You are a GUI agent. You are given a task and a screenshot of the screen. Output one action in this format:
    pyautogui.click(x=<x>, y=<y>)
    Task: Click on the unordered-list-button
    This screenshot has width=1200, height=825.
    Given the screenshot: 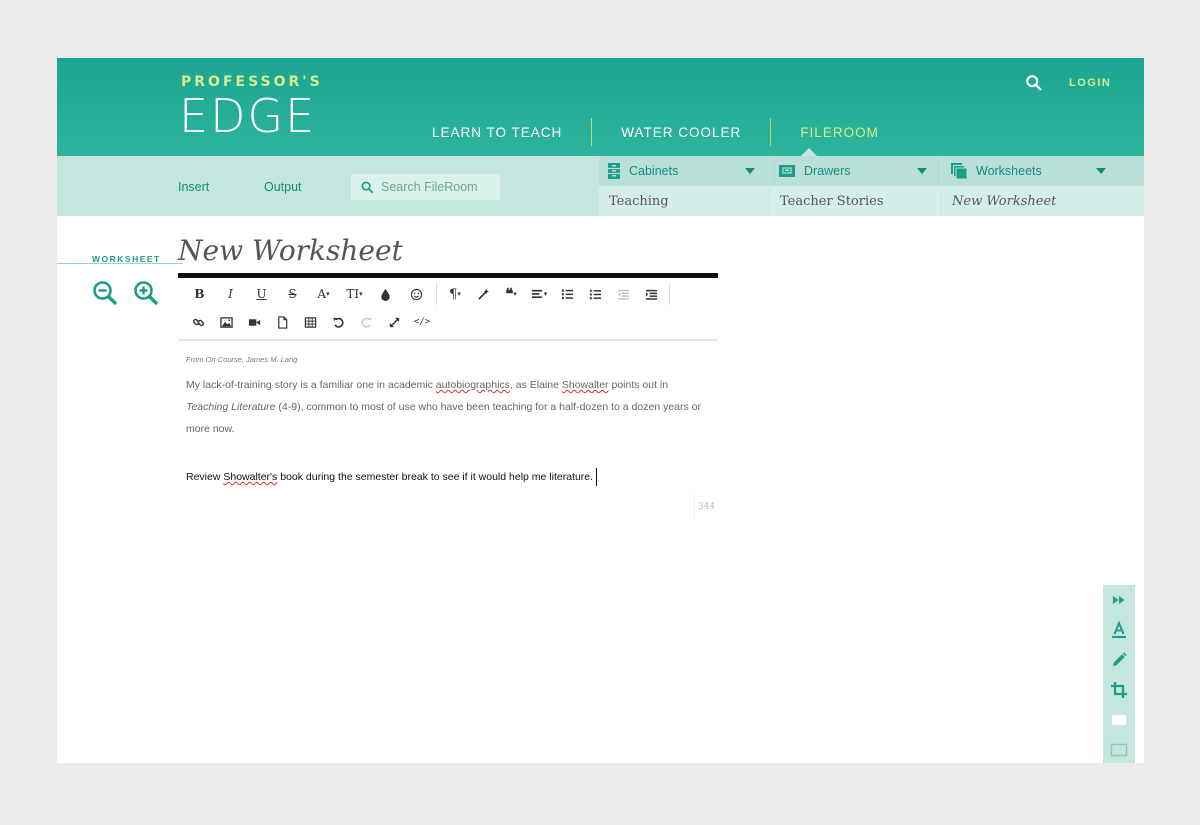 What is the action you would take?
    pyautogui.click(x=595, y=294)
    